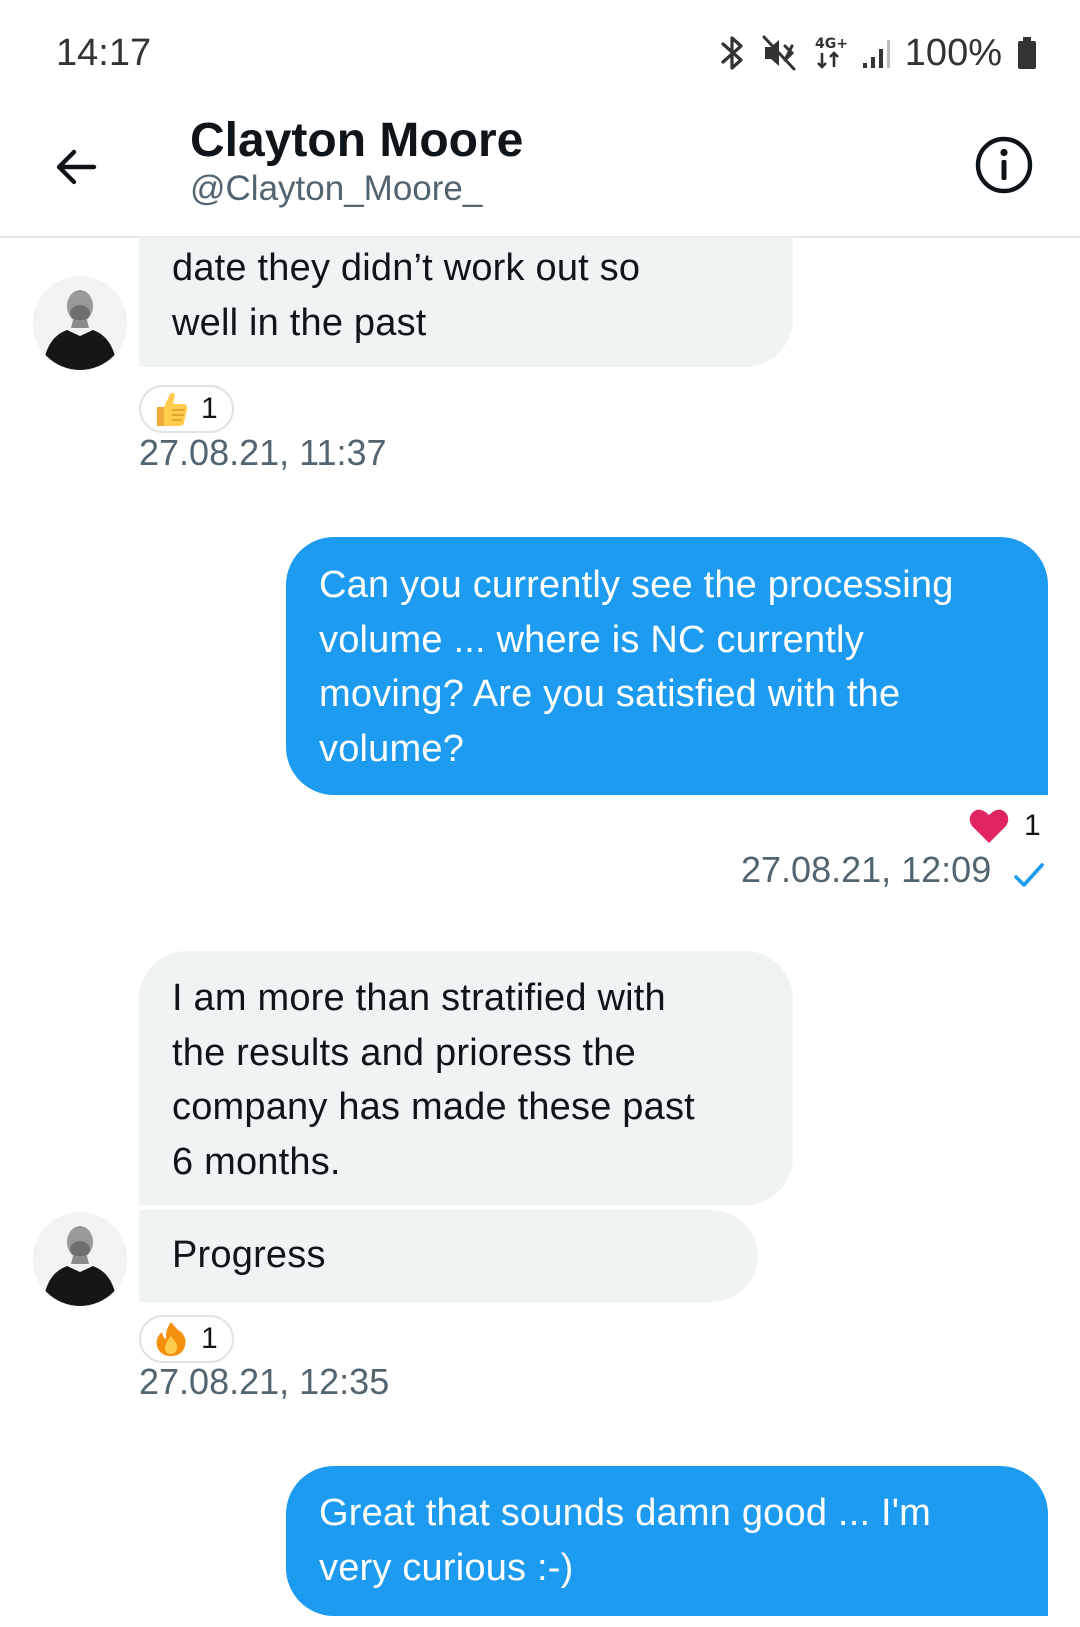 The image size is (1080, 1627). I want to click on message-text: I am more than stratified with, so click(419, 998).